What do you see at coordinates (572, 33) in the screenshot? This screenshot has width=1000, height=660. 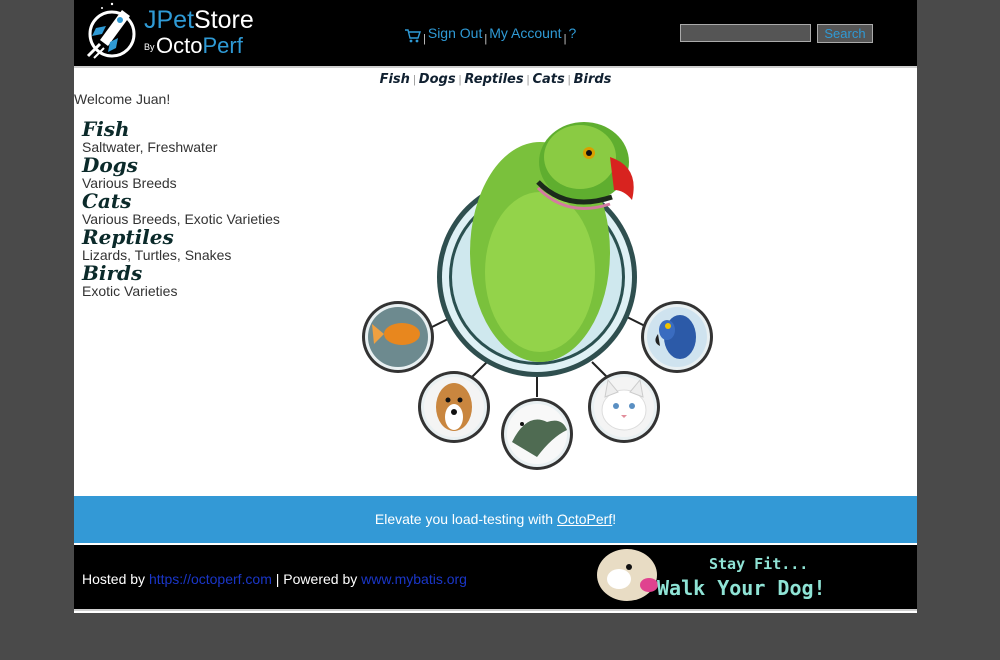 I see `help-link: ?` at bounding box center [572, 33].